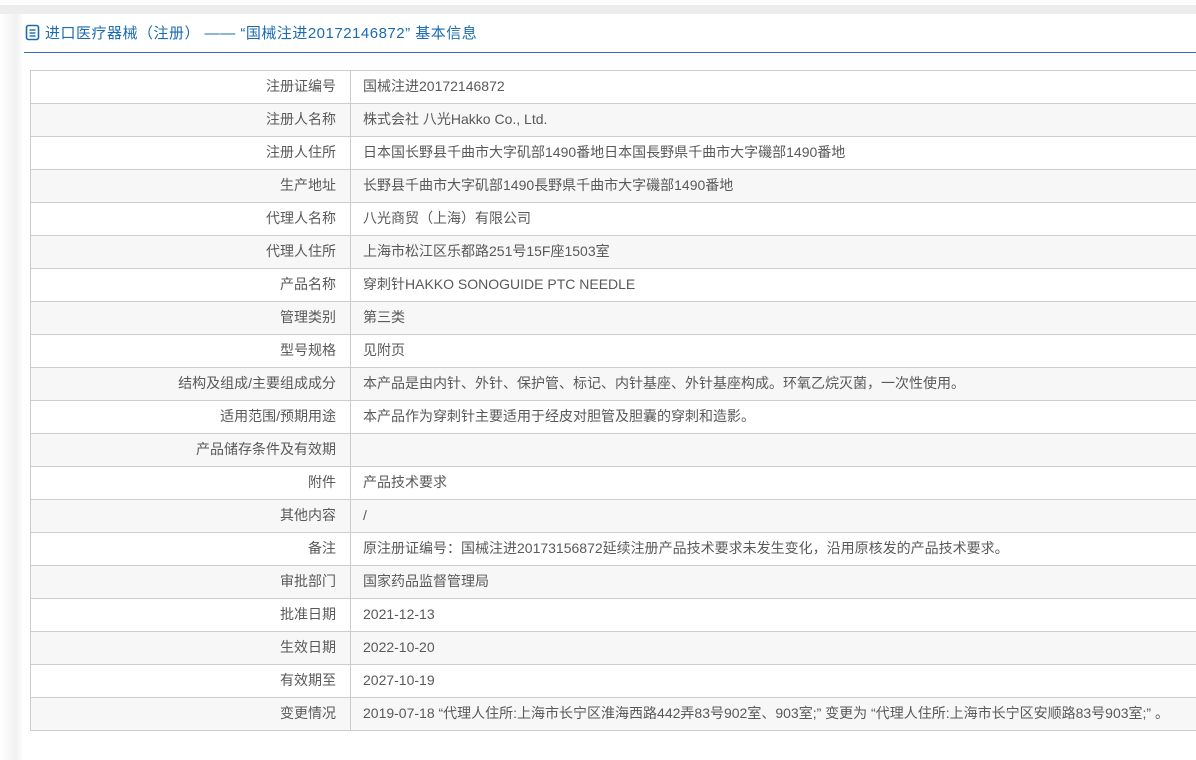 The image size is (1196, 760). What do you see at coordinates (190, 186) in the screenshot?
I see `row-label: 生产地址` at bounding box center [190, 186].